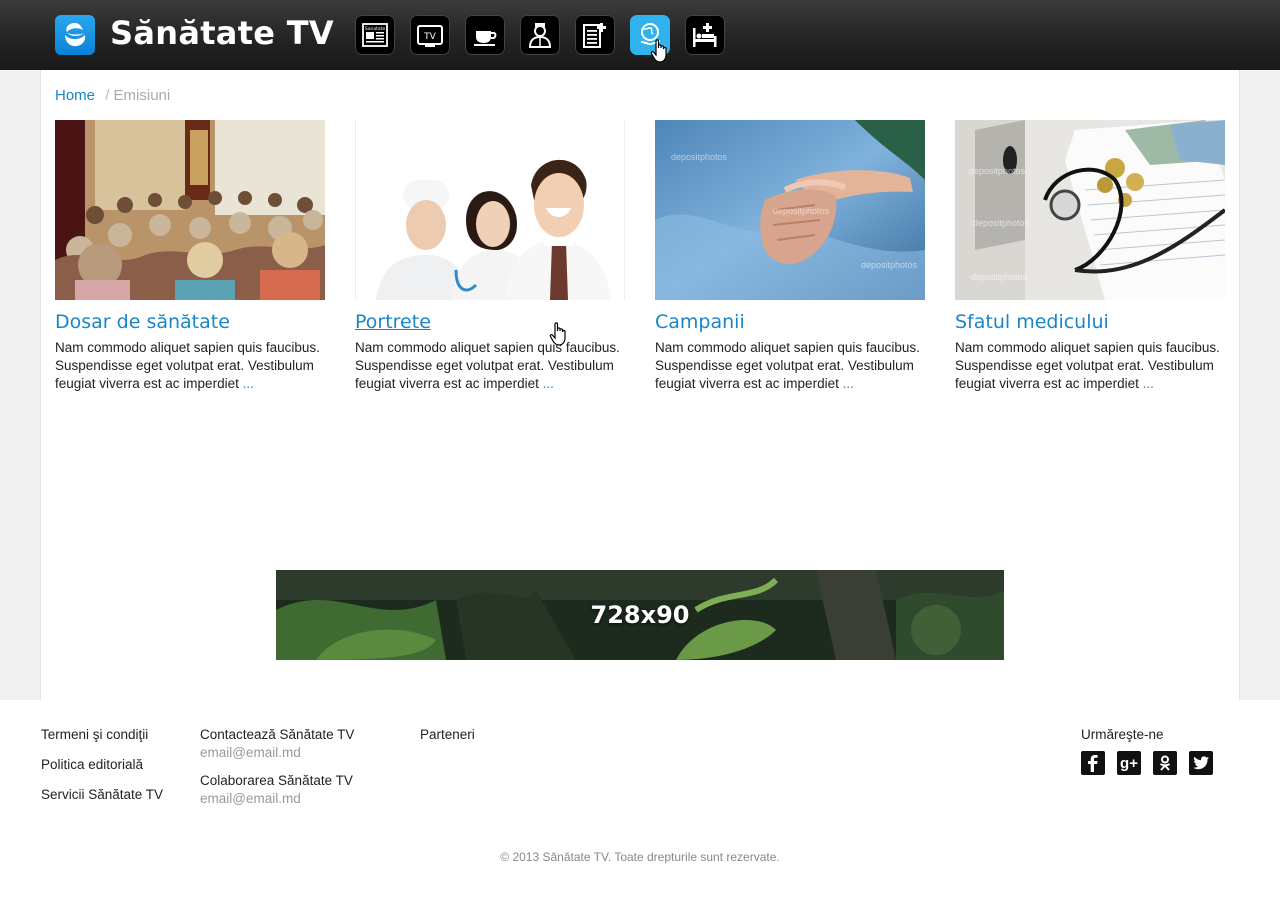 This screenshot has height=900, width=1280. I want to click on card-title-link: Portrete, so click(490, 322).